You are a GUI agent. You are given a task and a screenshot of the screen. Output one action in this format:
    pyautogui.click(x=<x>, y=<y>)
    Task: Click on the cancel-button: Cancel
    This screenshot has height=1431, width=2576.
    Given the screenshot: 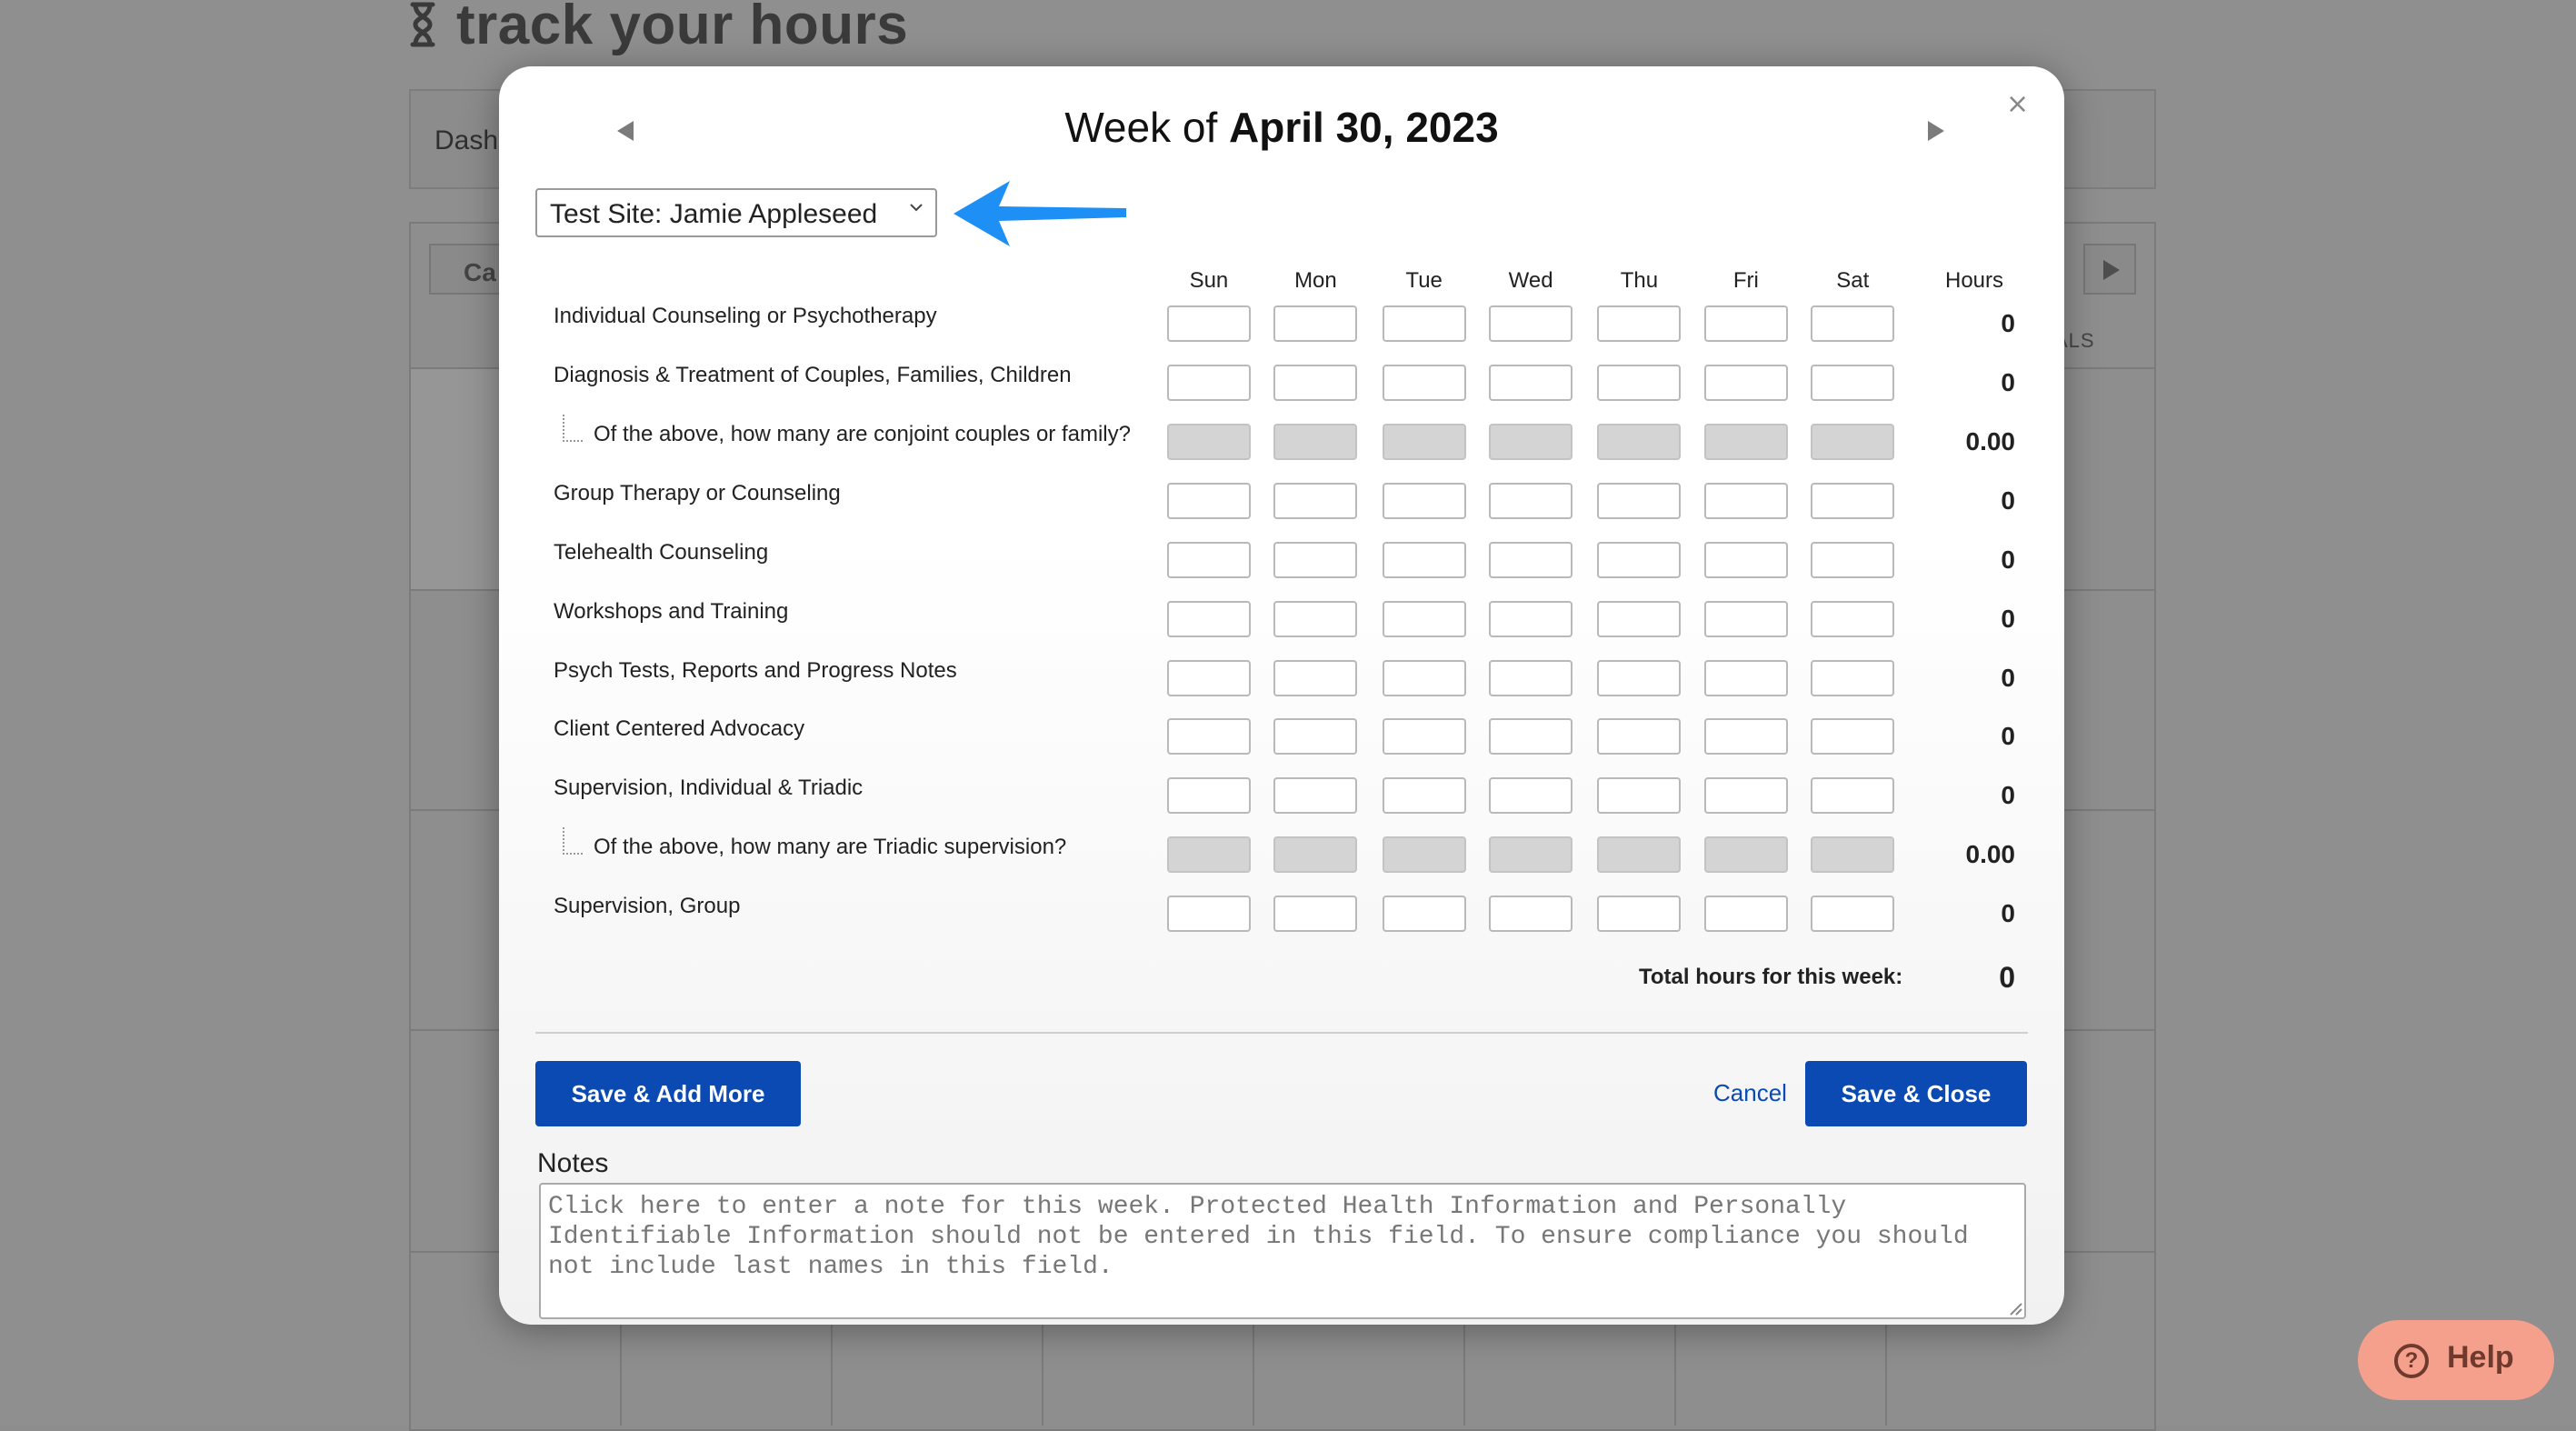 What is the action you would take?
    pyautogui.click(x=1750, y=1093)
    